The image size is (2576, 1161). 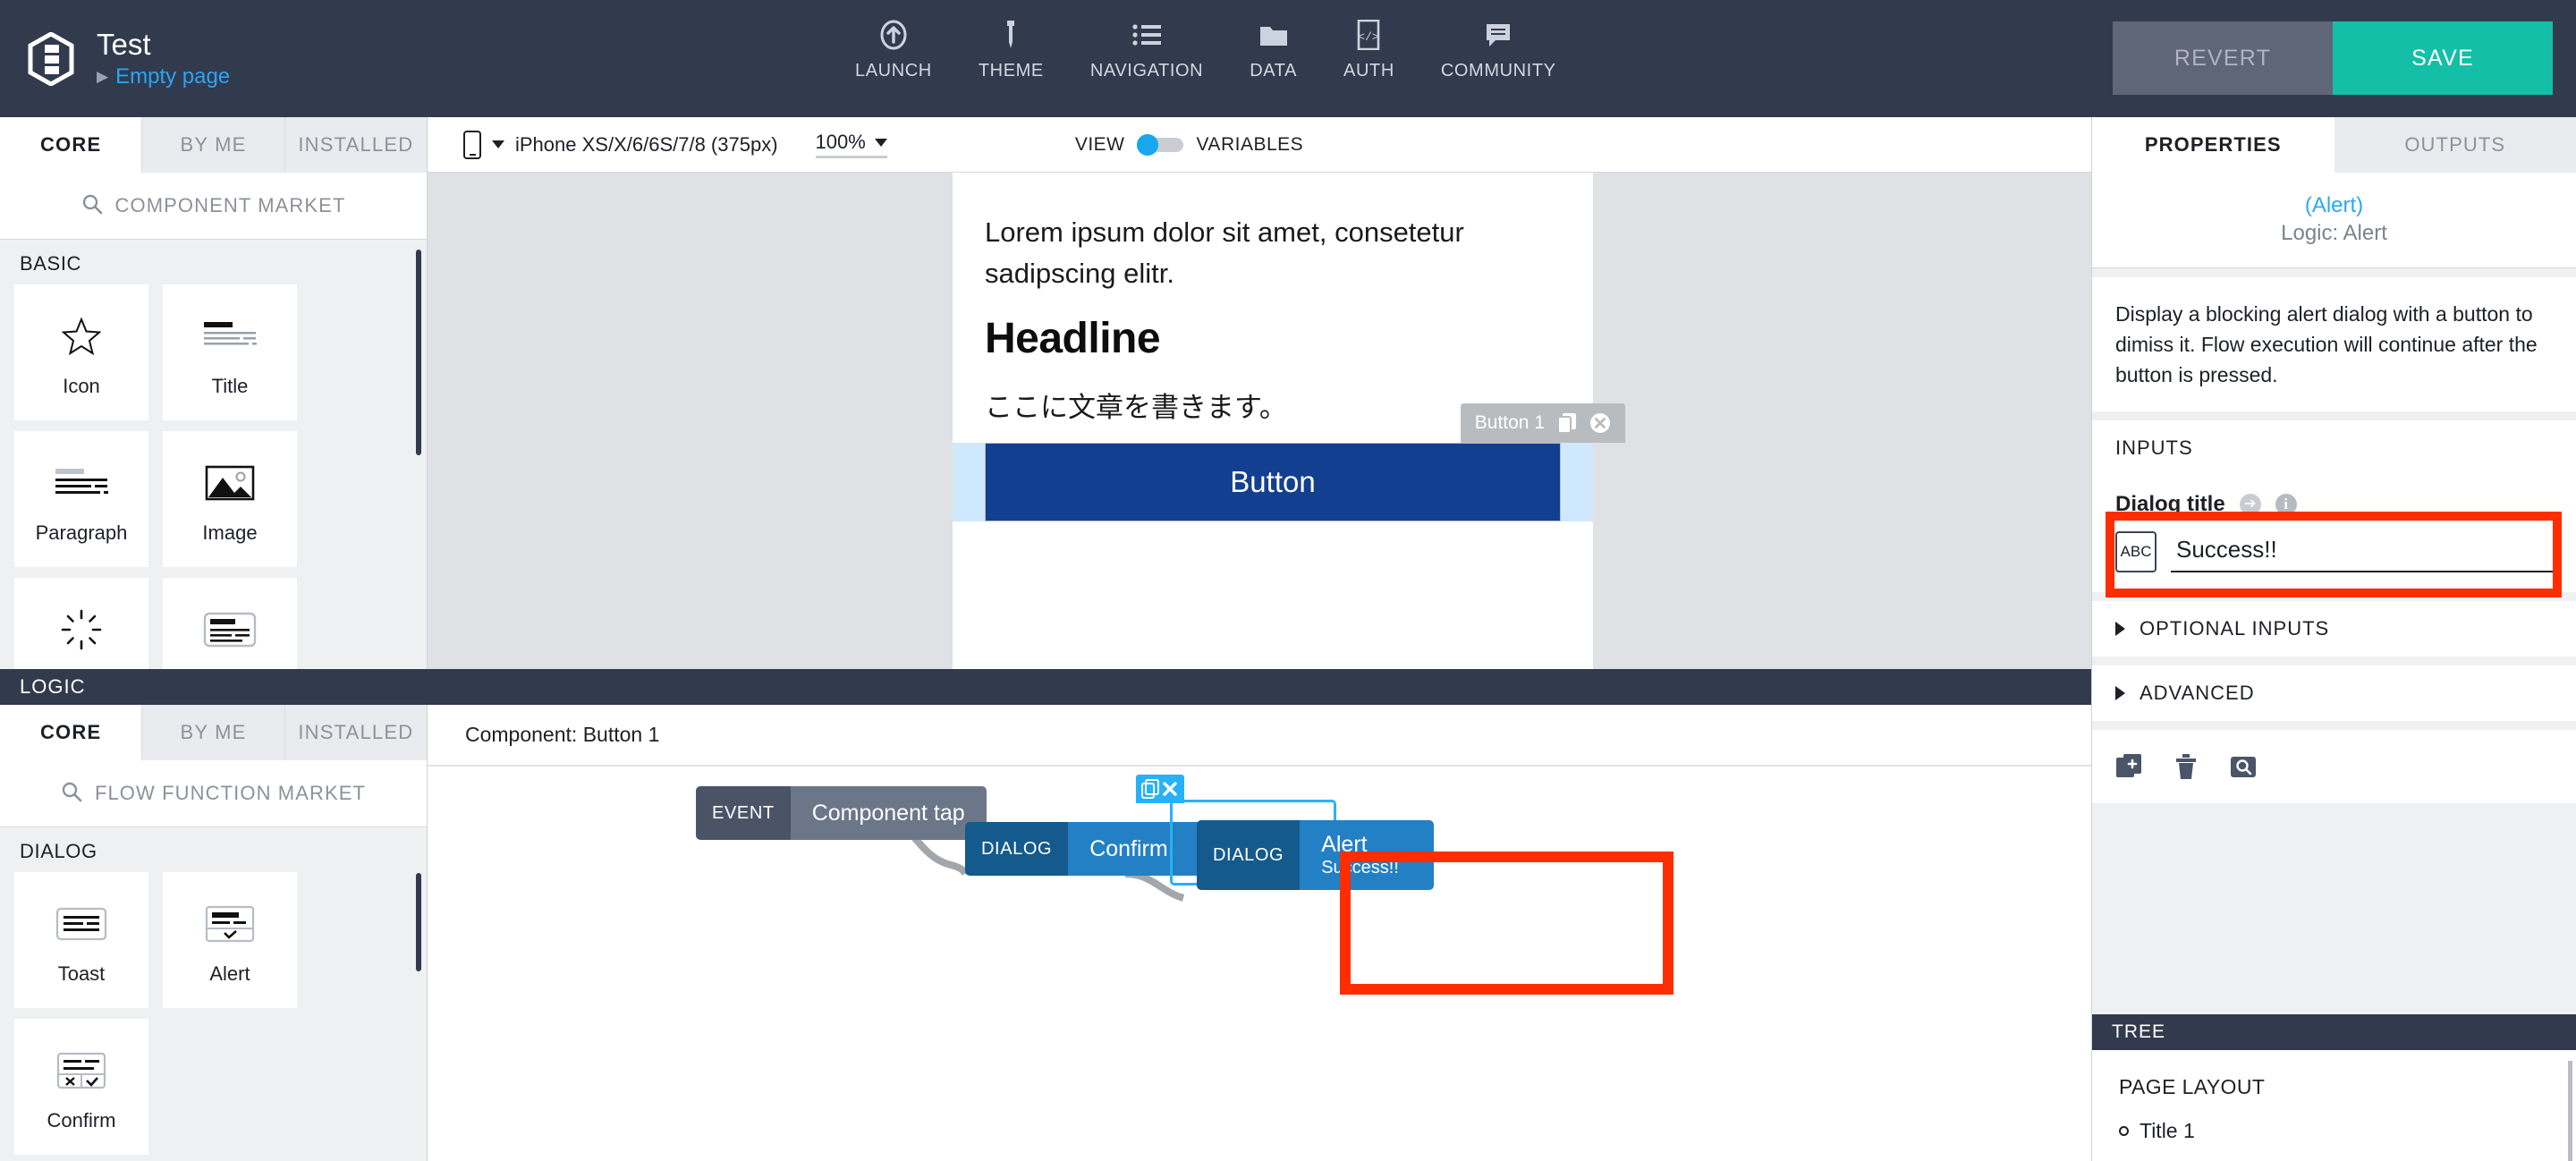 What do you see at coordinates (562, 734) in the screenshot?
I see `flow-header-label: Component: Button 1` at bounding box center [562, 734].